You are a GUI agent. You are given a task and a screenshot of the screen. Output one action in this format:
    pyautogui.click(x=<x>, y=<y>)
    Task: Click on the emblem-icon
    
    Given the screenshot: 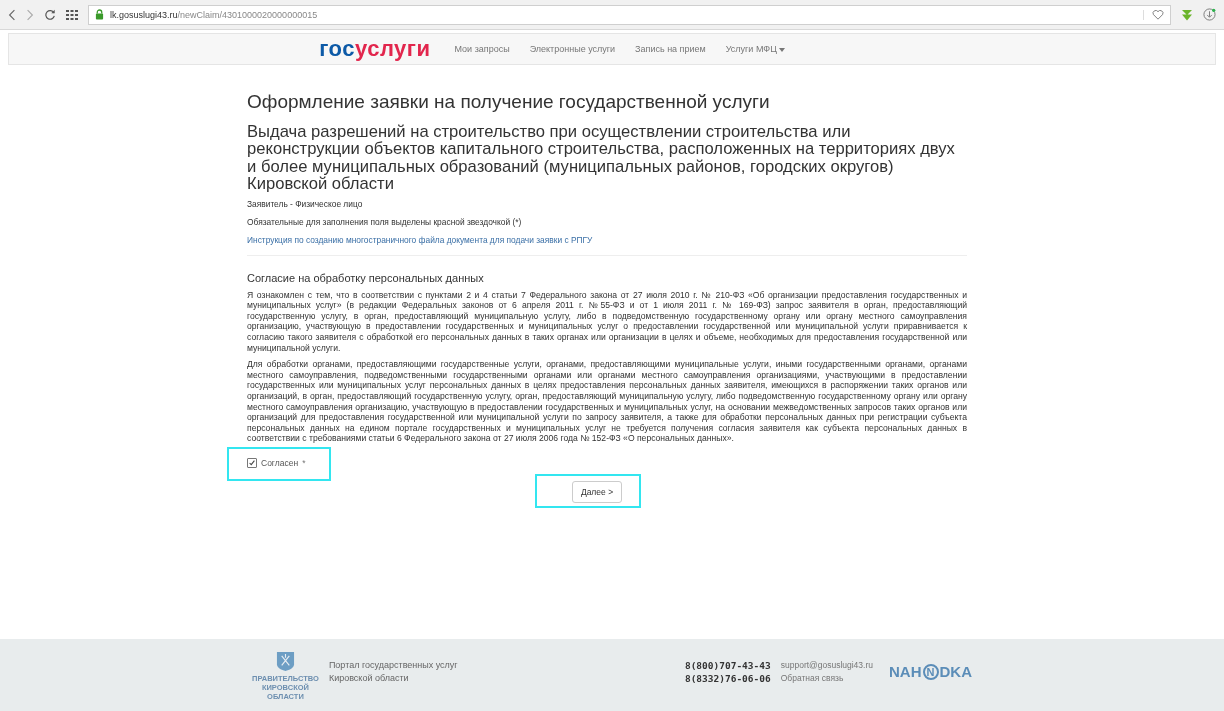 What is the action you would take?
    pyautogui.click(x=285, y=661)
    